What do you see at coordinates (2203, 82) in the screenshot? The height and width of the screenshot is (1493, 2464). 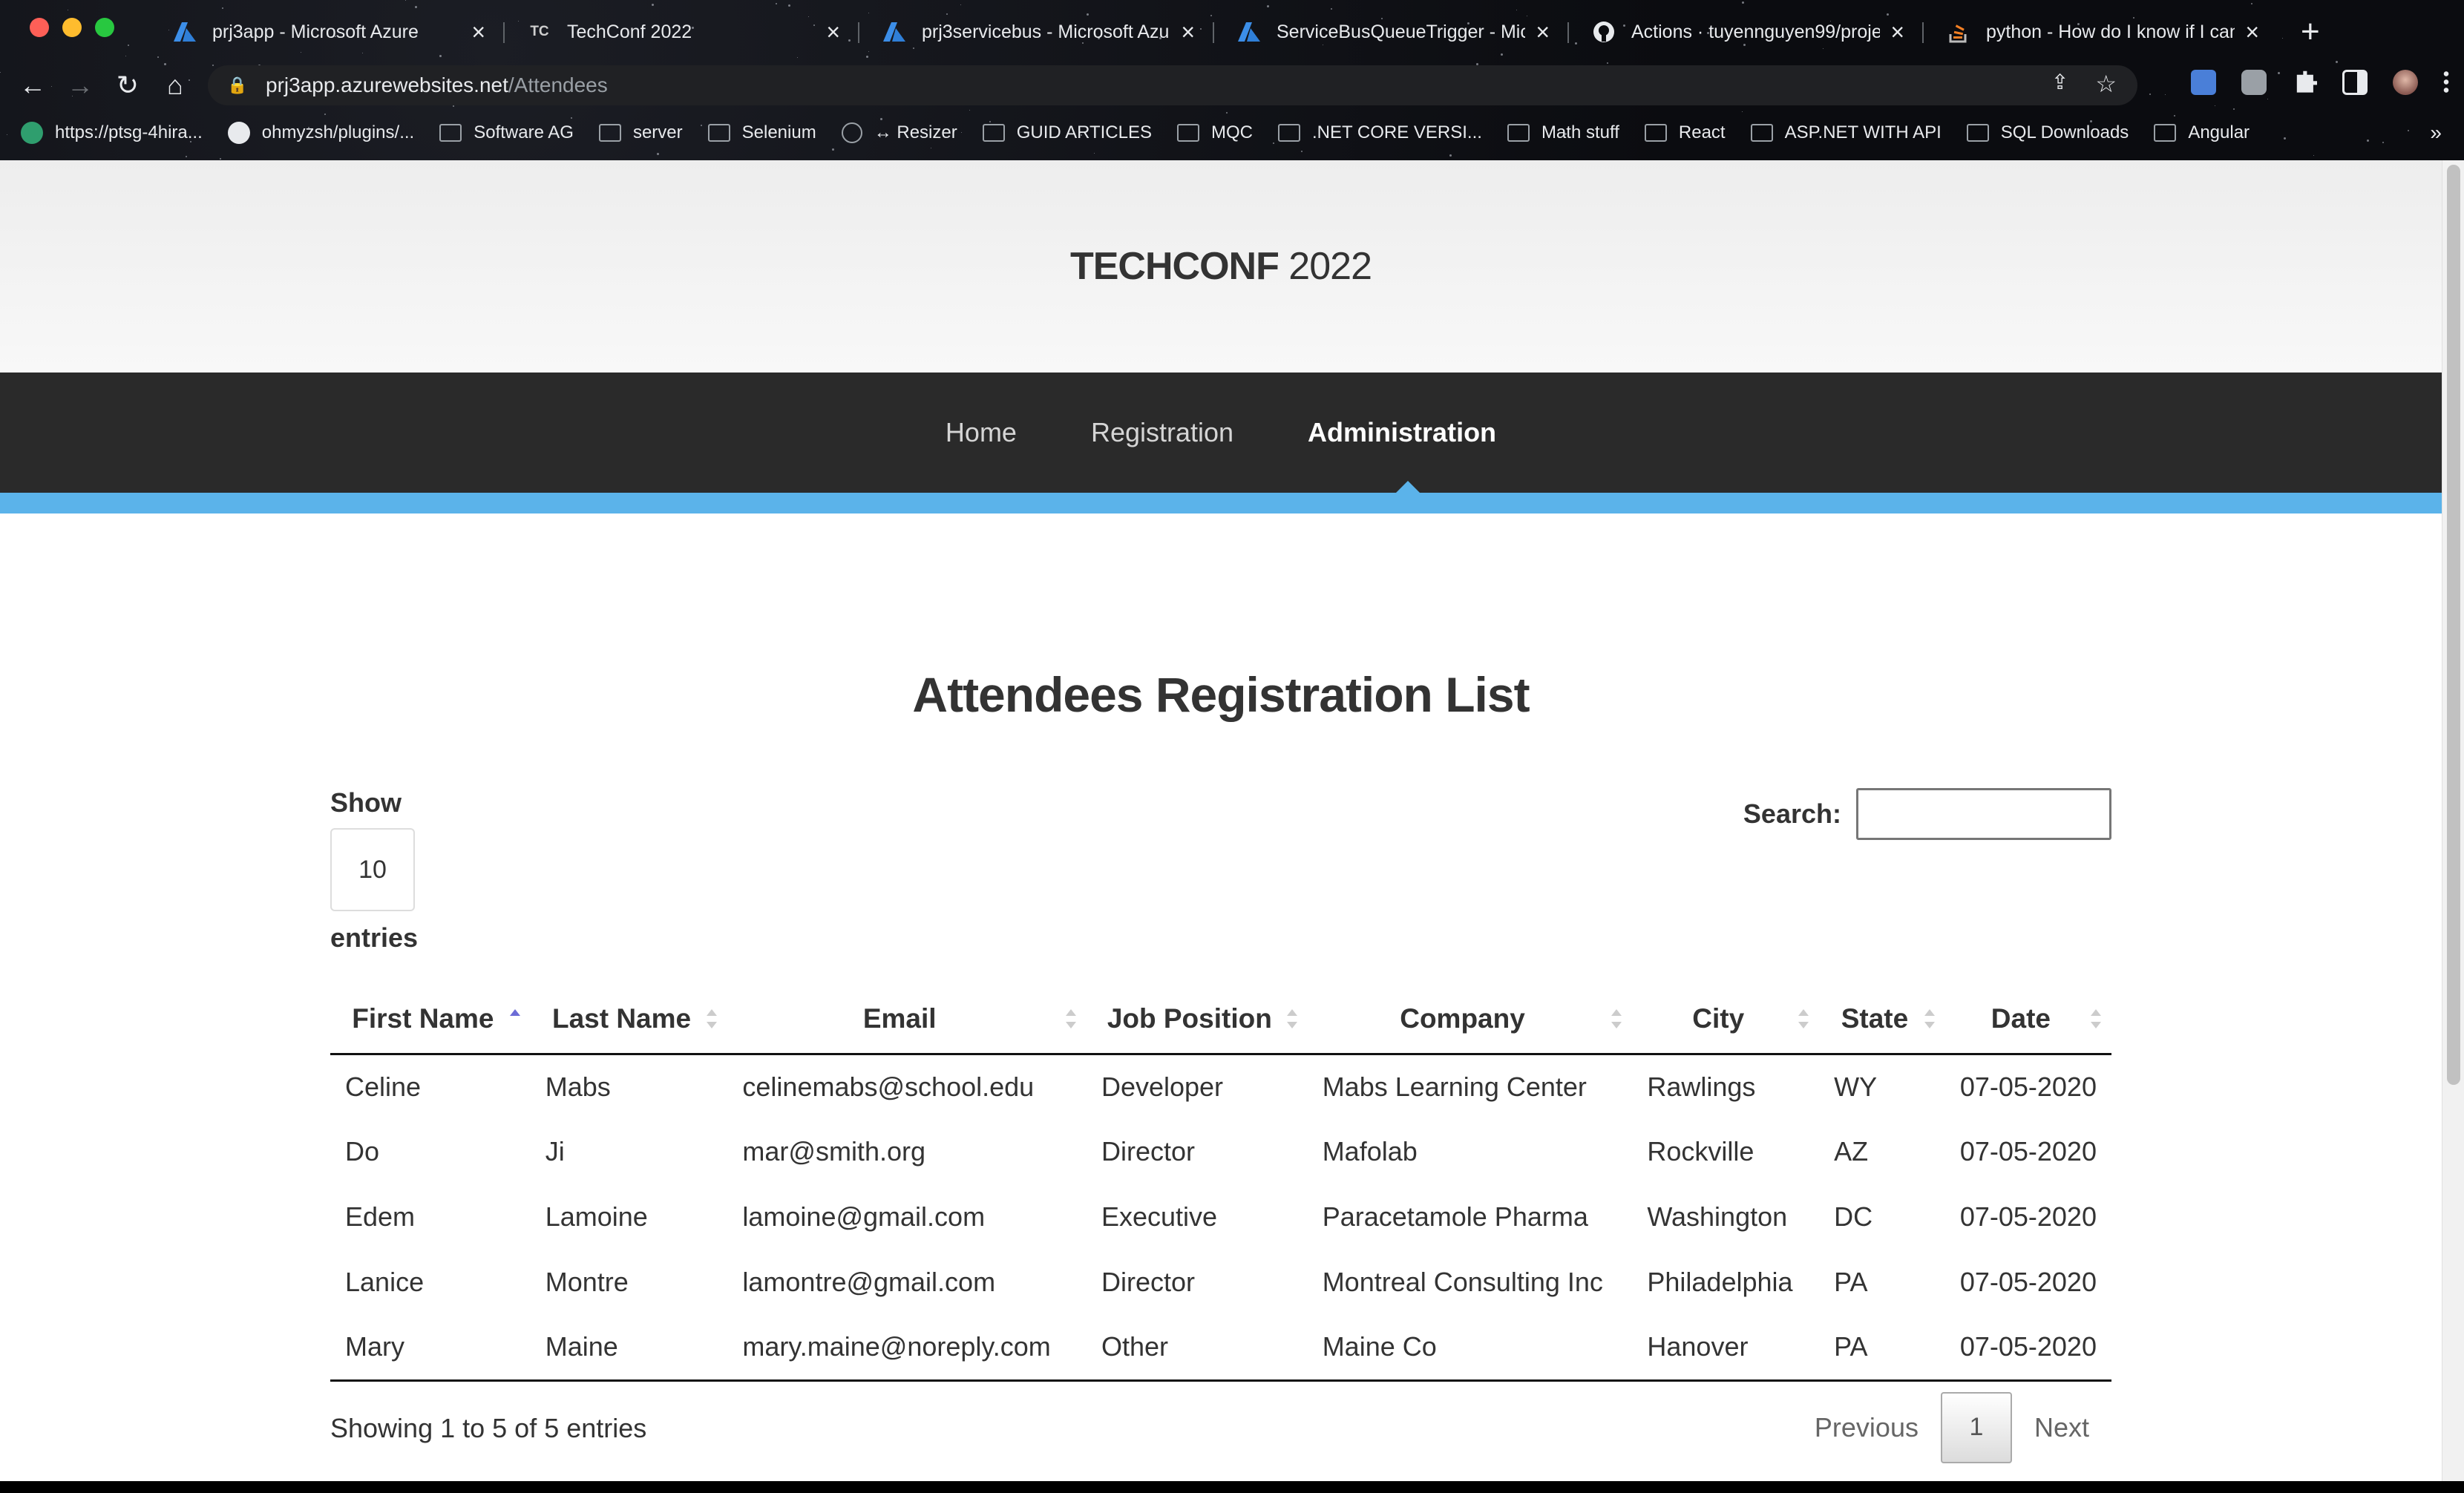 I see `translate-extension-icon` at bounding box center [2203, 82].